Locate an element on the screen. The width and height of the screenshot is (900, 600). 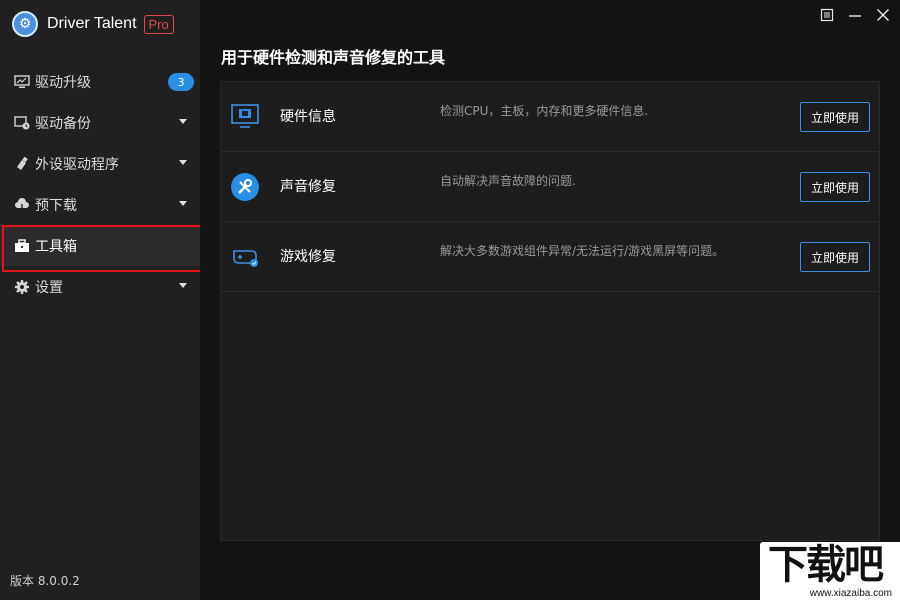
hardware-info-icon is located at coordinates (245, 117).